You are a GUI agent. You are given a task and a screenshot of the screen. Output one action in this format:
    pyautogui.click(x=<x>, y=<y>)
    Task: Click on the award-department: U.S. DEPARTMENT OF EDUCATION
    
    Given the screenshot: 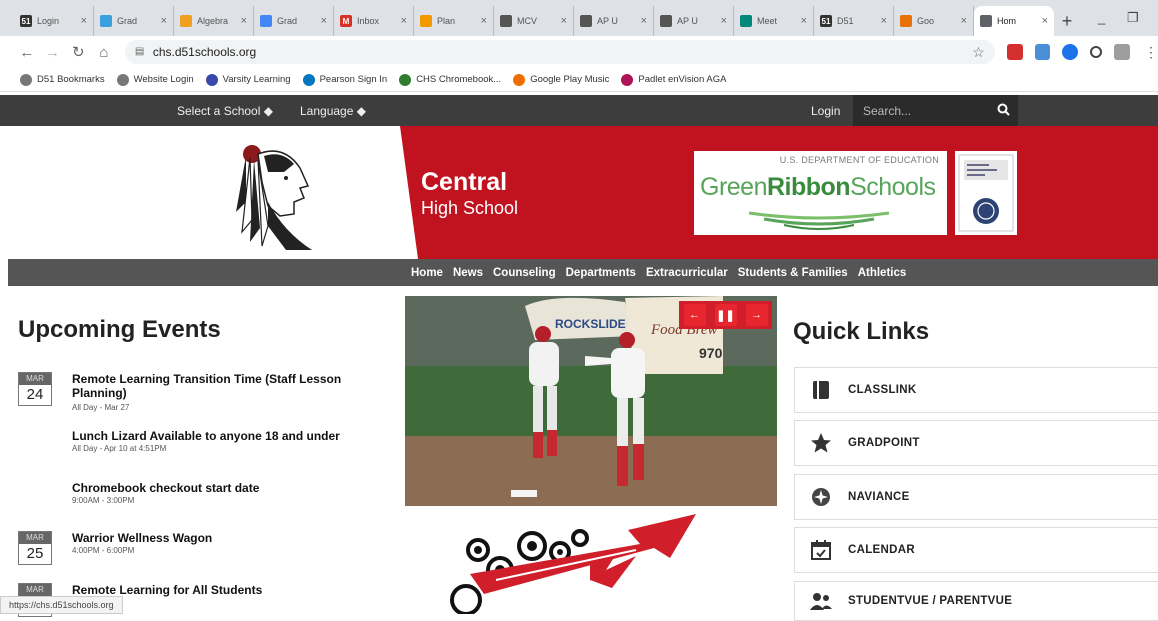 What is the action you would take?
    pyautogui.click(x=859, y=160)
    